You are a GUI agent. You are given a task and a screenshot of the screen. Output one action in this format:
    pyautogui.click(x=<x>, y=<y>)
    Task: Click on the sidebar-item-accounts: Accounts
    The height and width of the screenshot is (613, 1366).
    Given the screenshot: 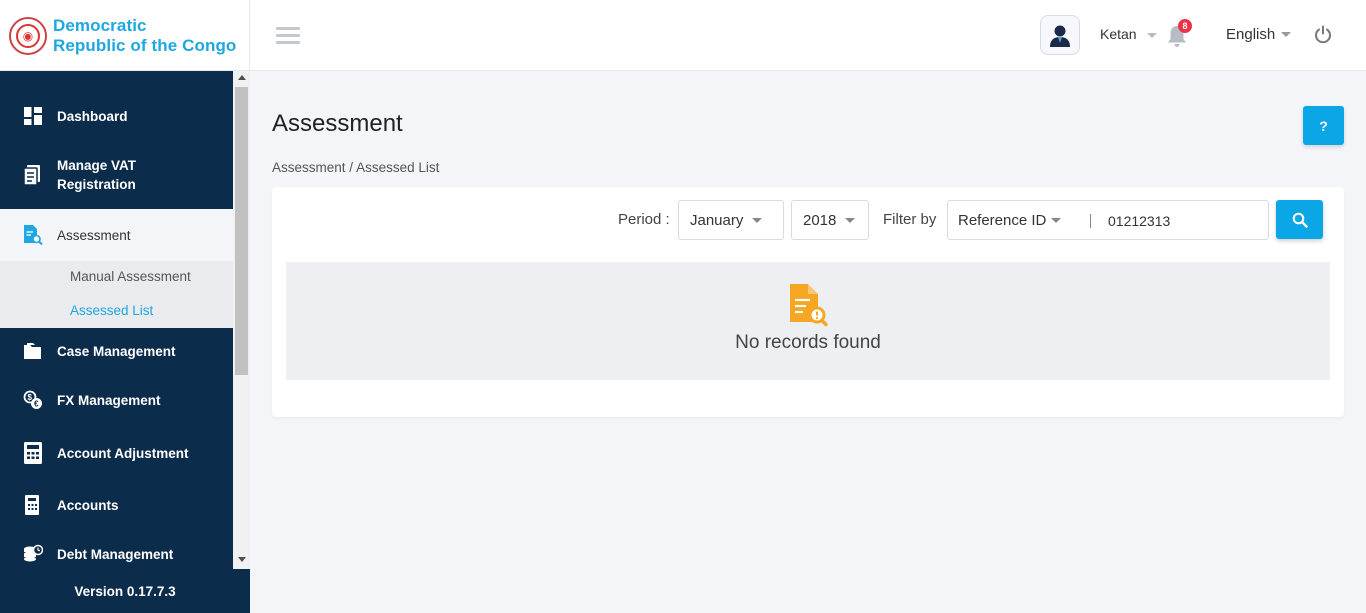 What is the action you would take?
    pyautogui.click(x=116, y=505)
    